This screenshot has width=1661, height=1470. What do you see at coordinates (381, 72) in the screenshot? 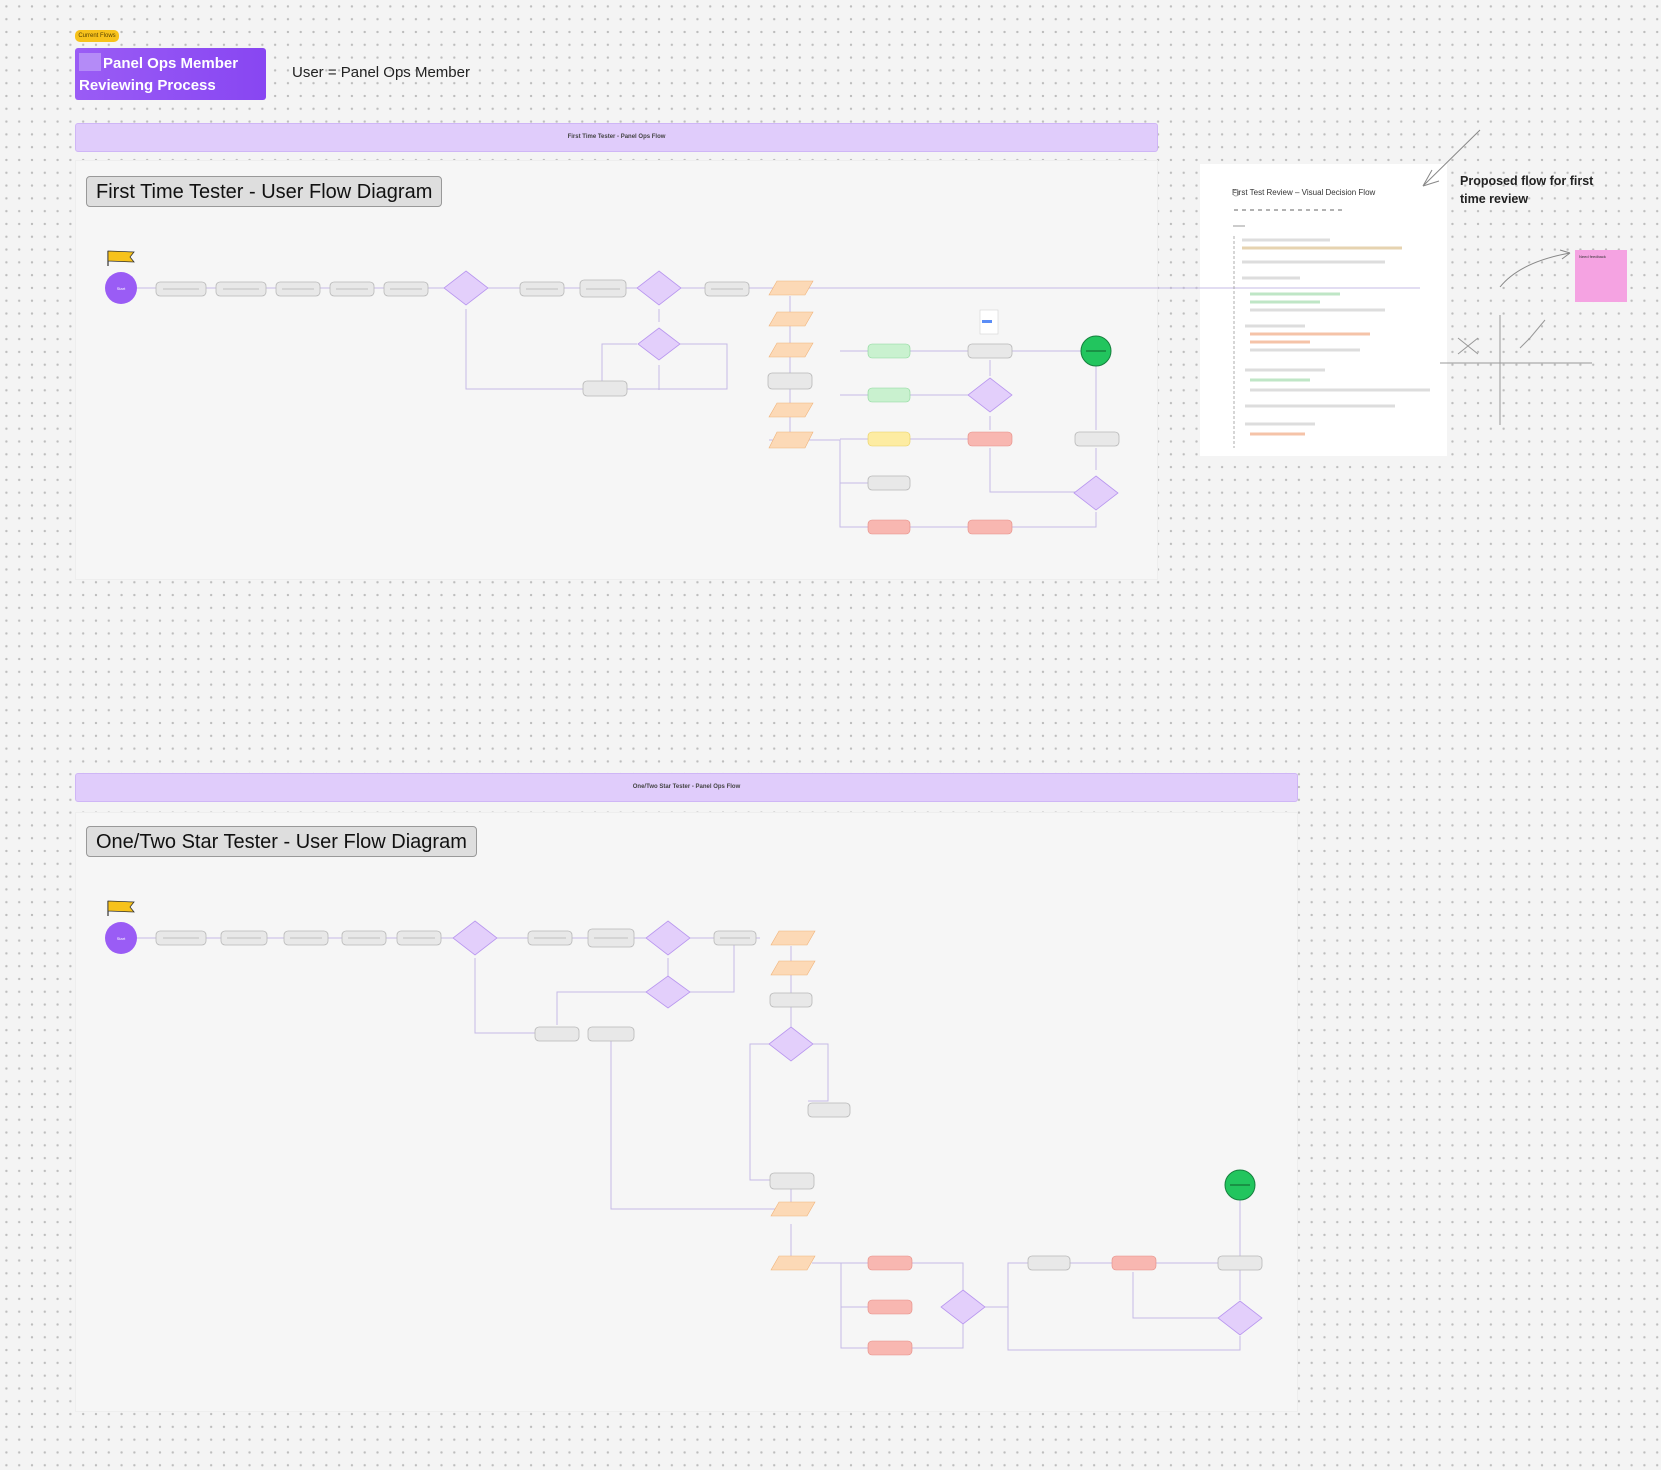
I see `user-definition-label: User = Panel Ops Member` at bounding box center [381, 72].